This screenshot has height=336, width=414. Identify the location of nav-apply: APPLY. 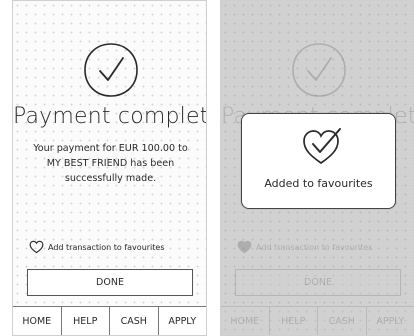
(183, 321).